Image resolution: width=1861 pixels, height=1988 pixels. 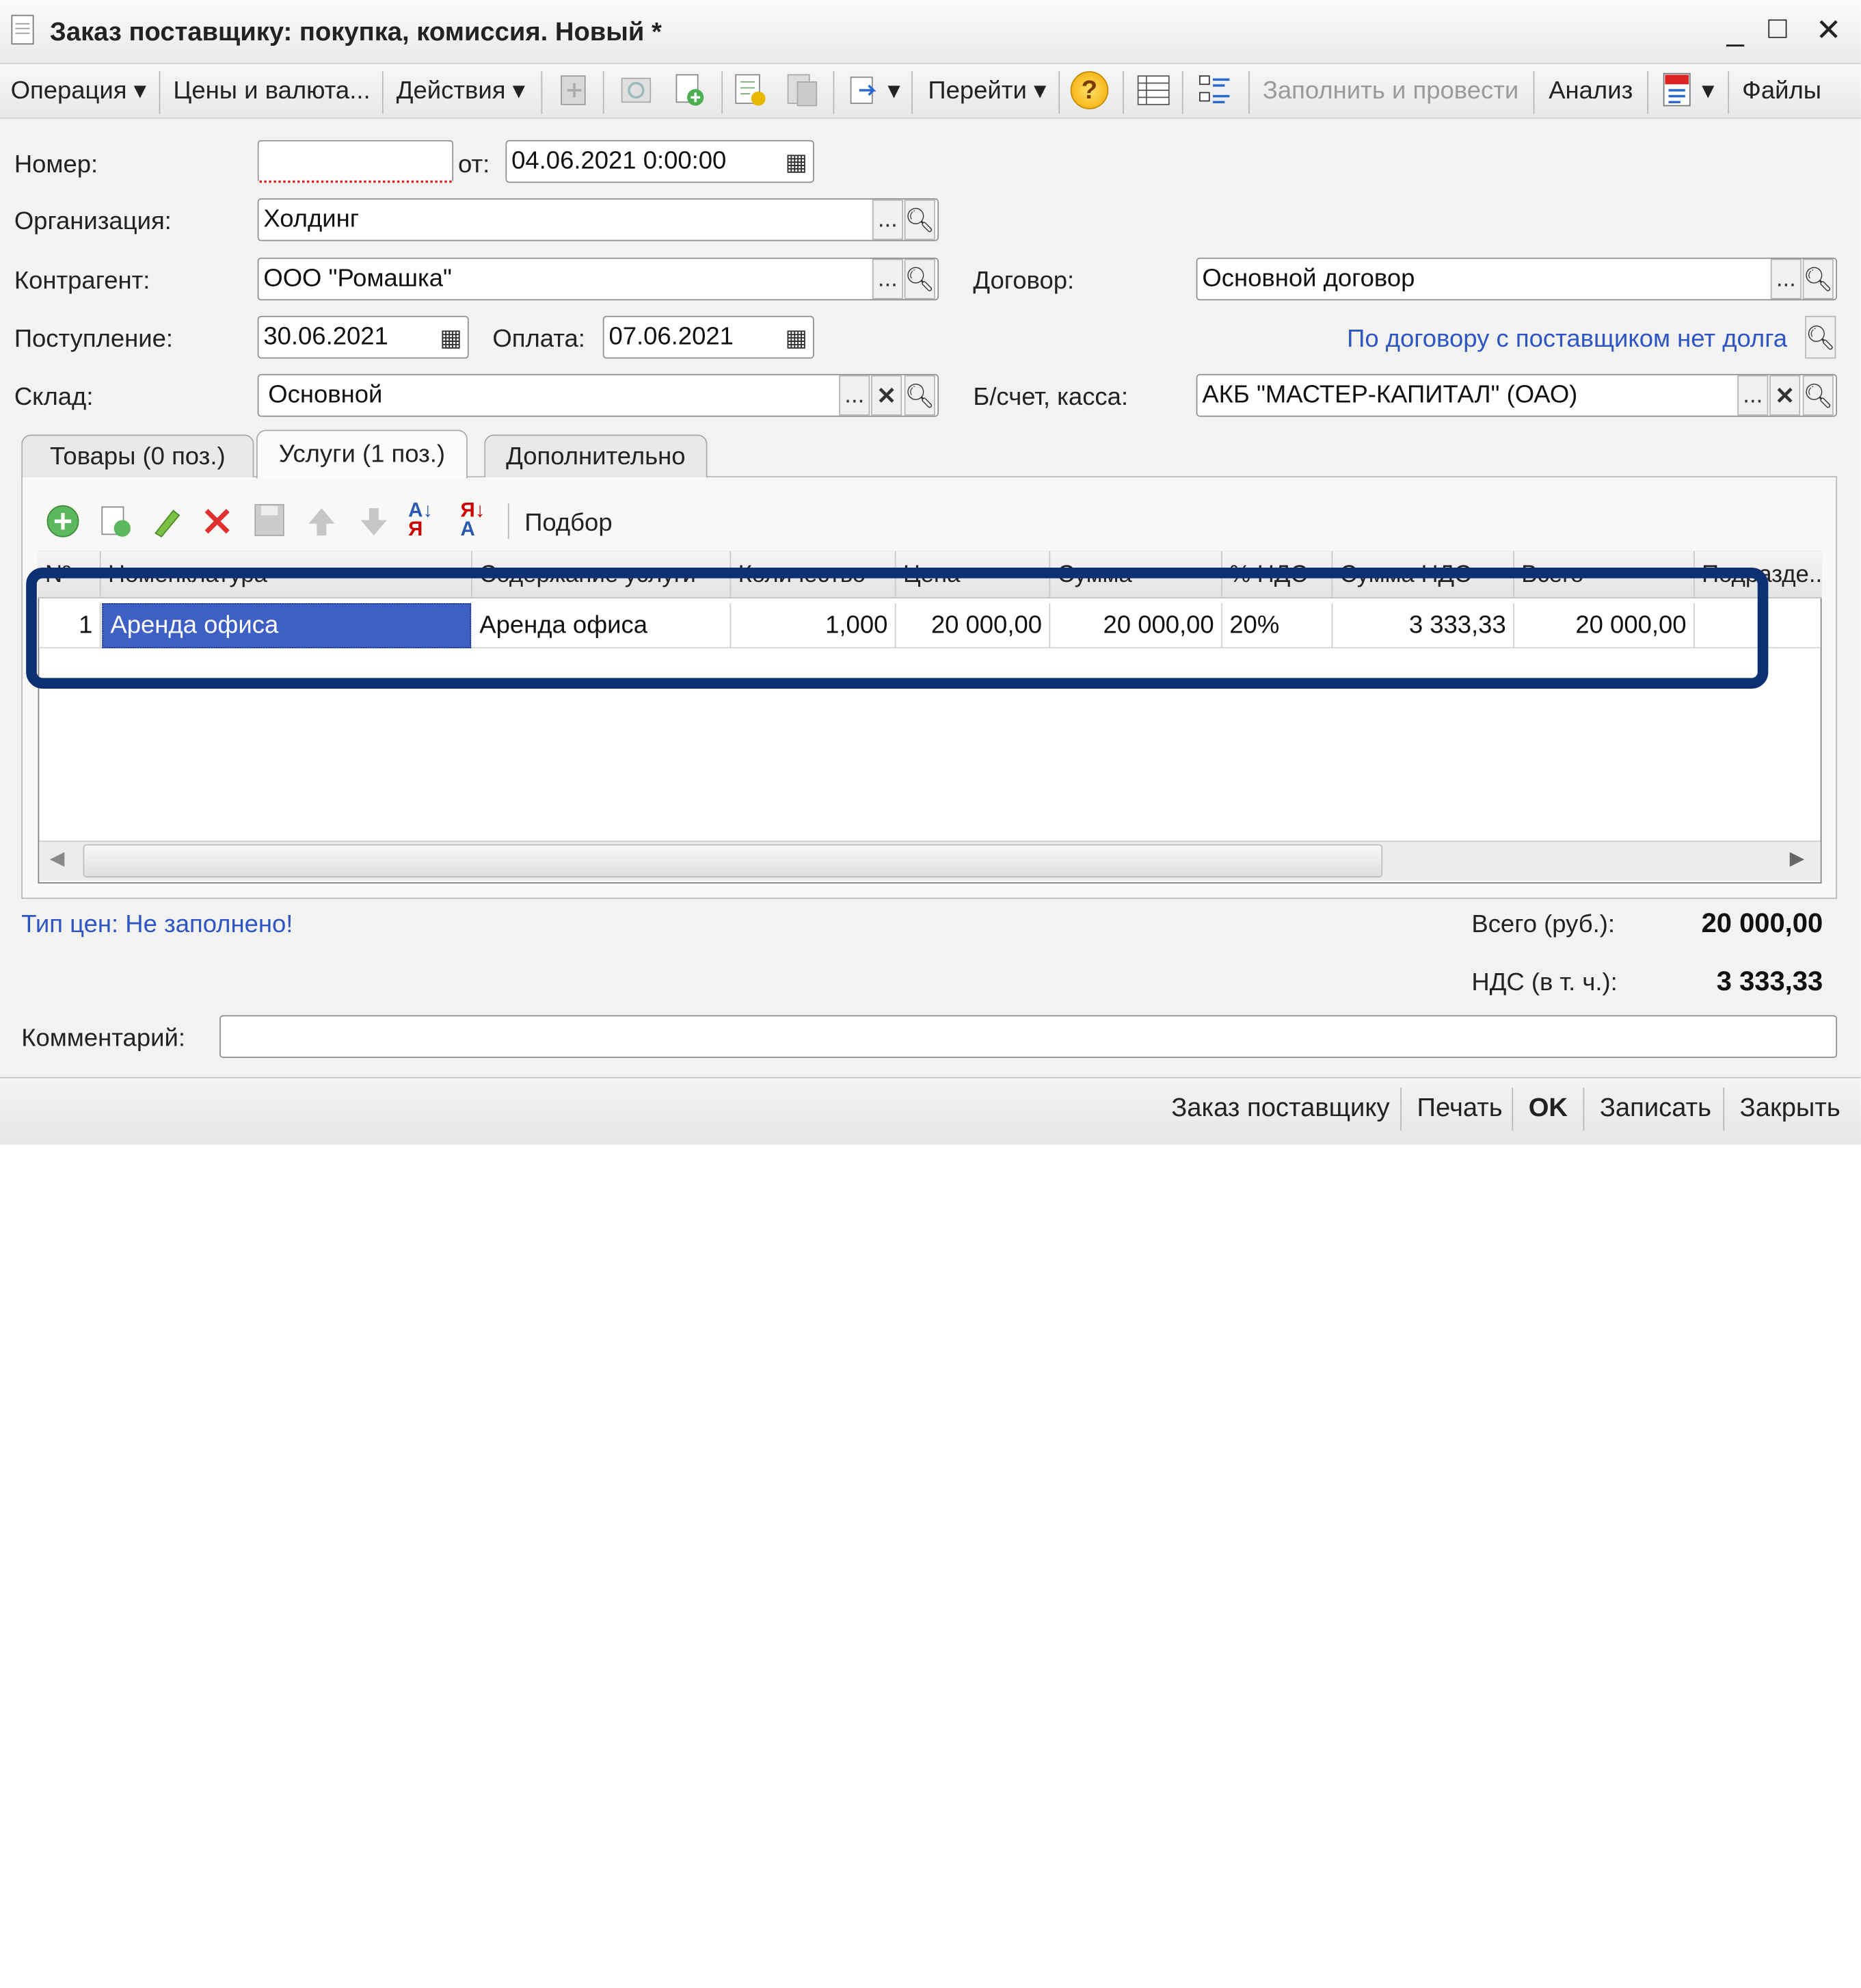 What do you see at coordinates (1517, 279) in the screenshot?
I see `contract-input: Основной договор` at bounding box center [1517, 279].